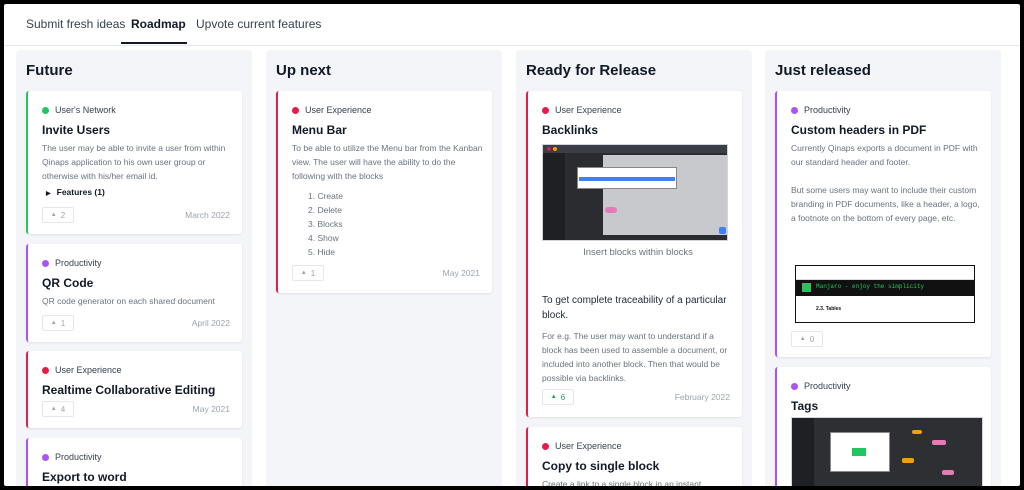 This screenshot has height=490, width=1024. What do you see at coordinates (805, 406) in the screenshot?
I see `card-title: Tags` at bounding box center [805, 406].